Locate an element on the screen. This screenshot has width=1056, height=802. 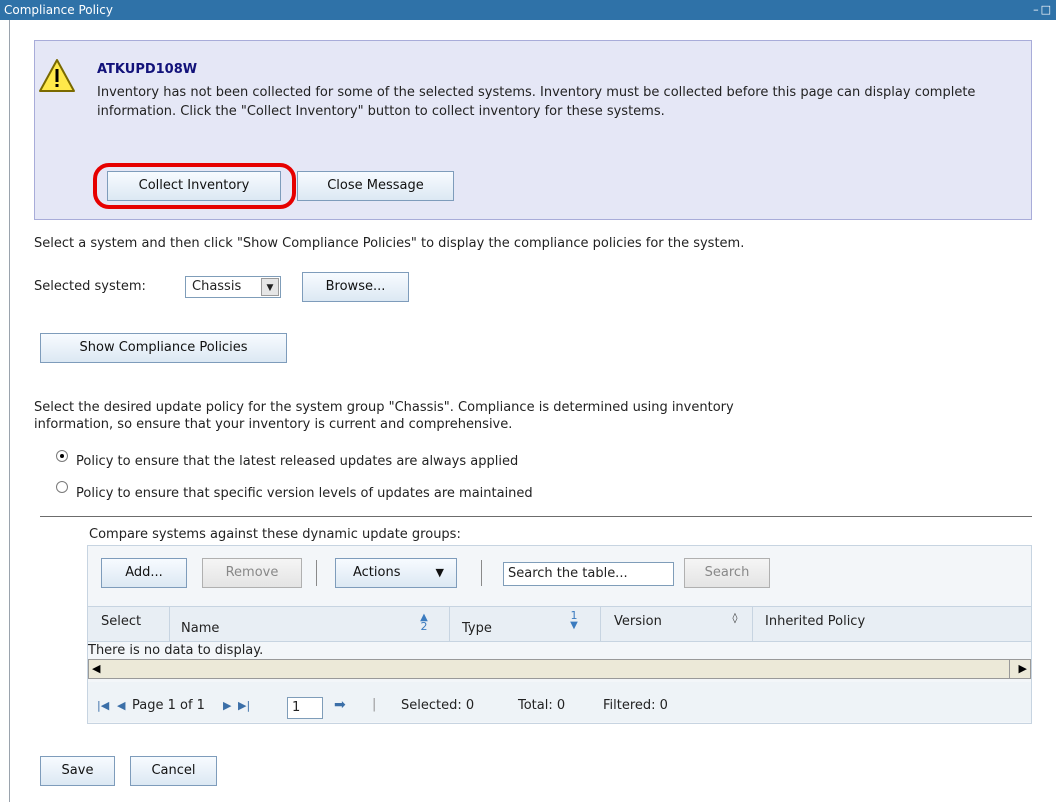
filtered-count: Filtered: 0 is located at coordinates (635, 705).